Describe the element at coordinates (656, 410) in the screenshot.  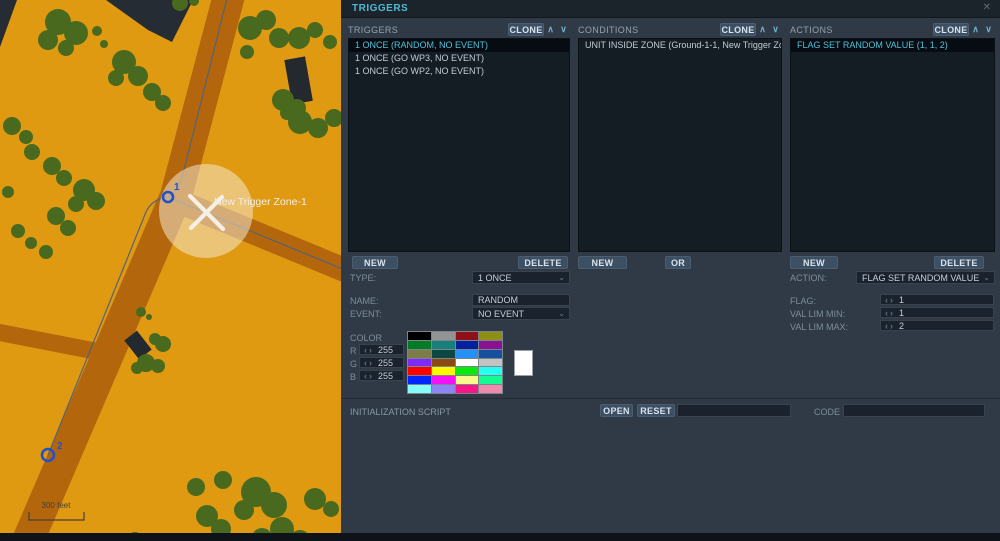
I see `reset-script-button: RESET` at that location.